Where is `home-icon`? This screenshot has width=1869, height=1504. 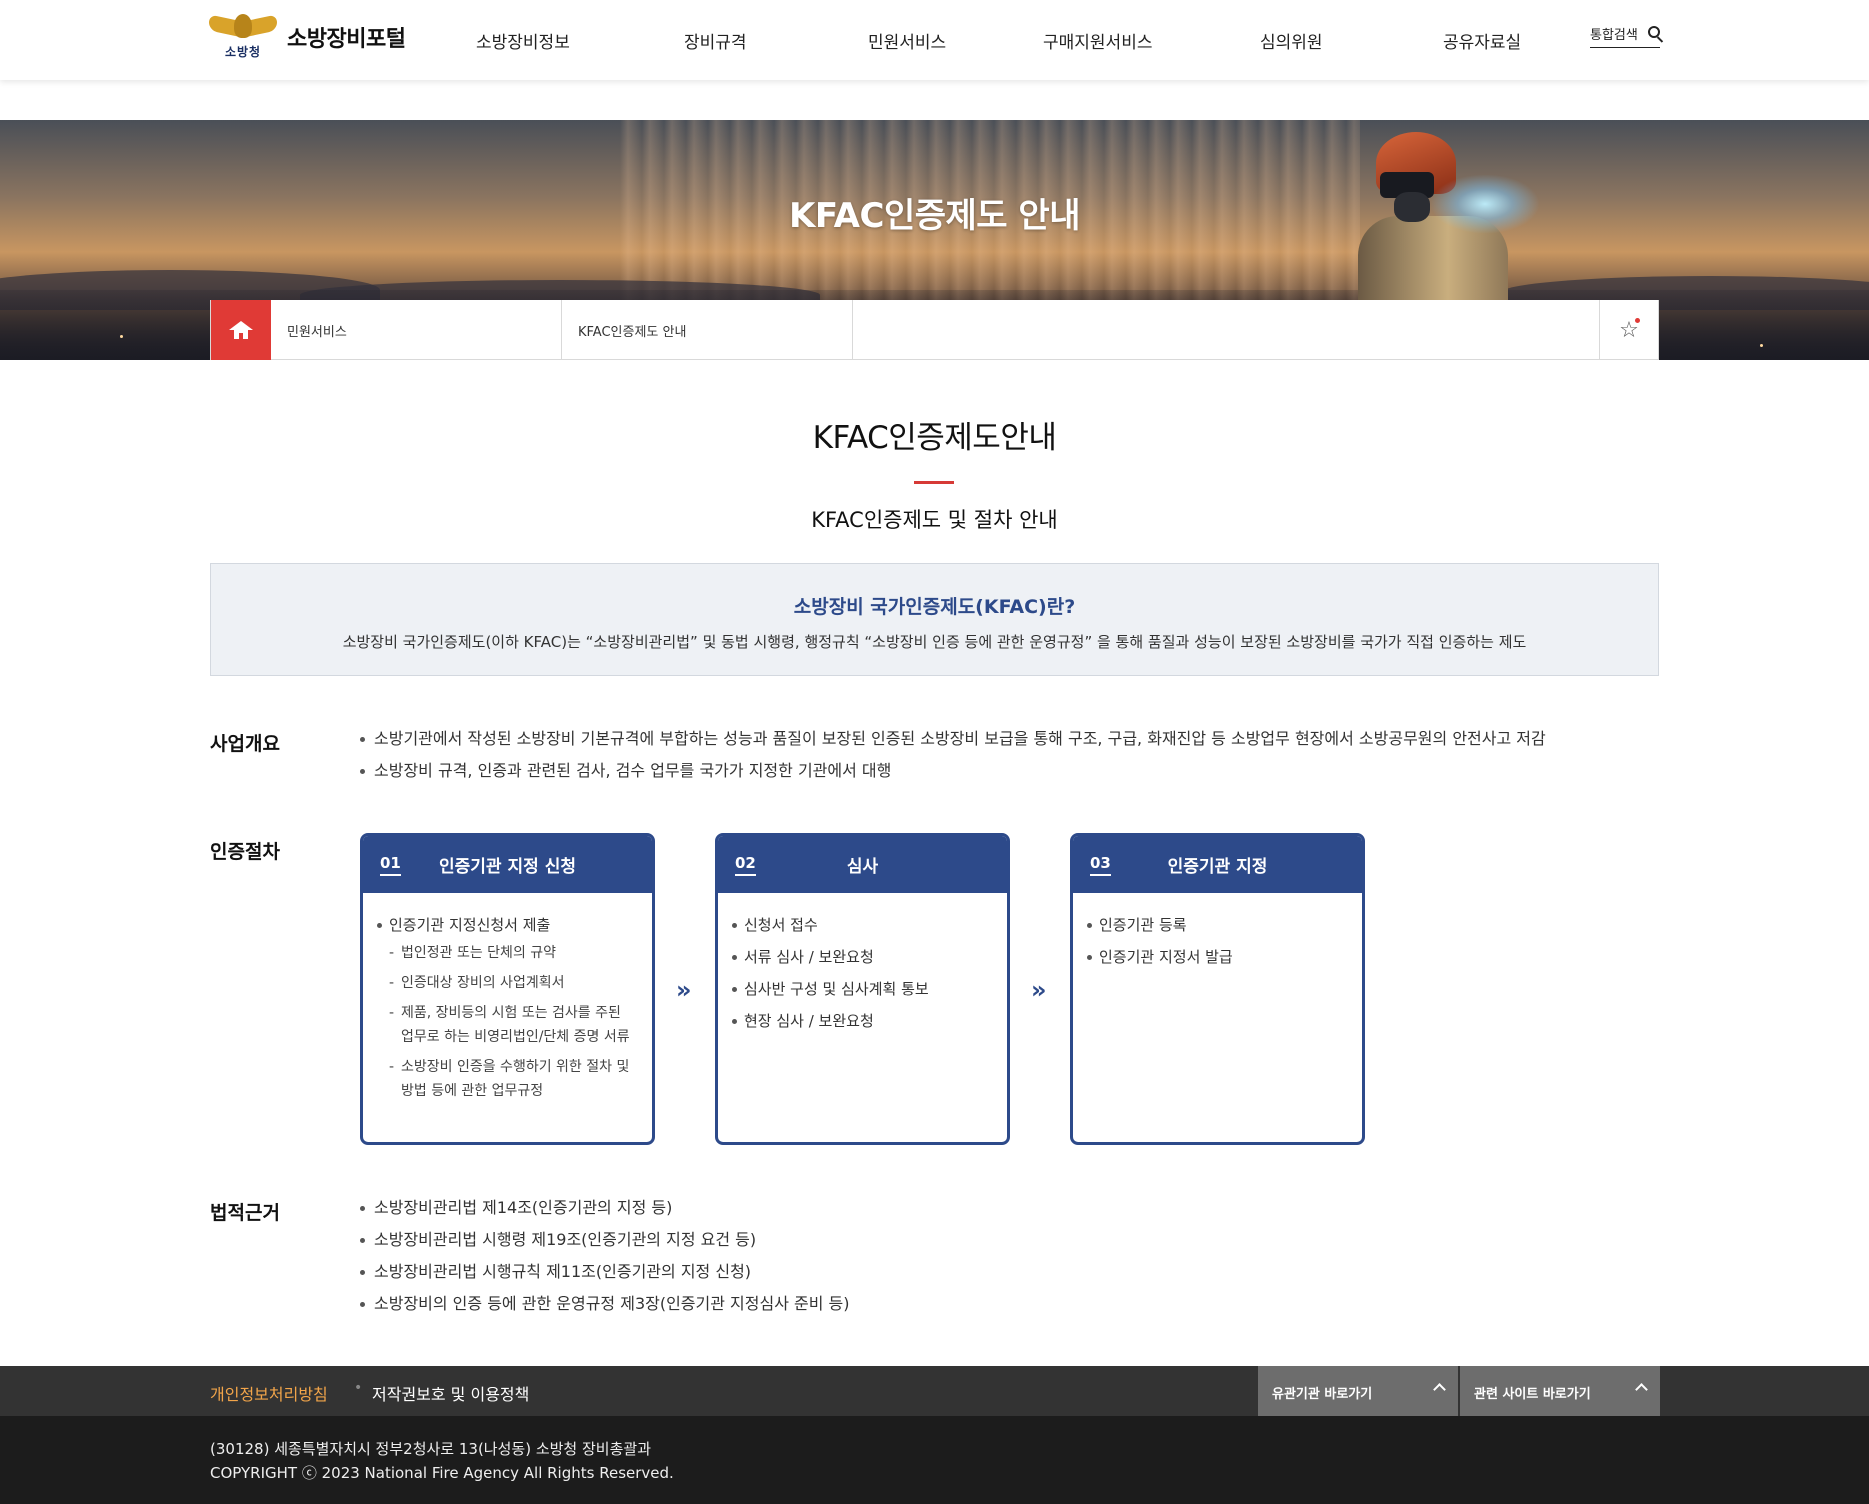
home-icon is located at coordinates (241, 330).